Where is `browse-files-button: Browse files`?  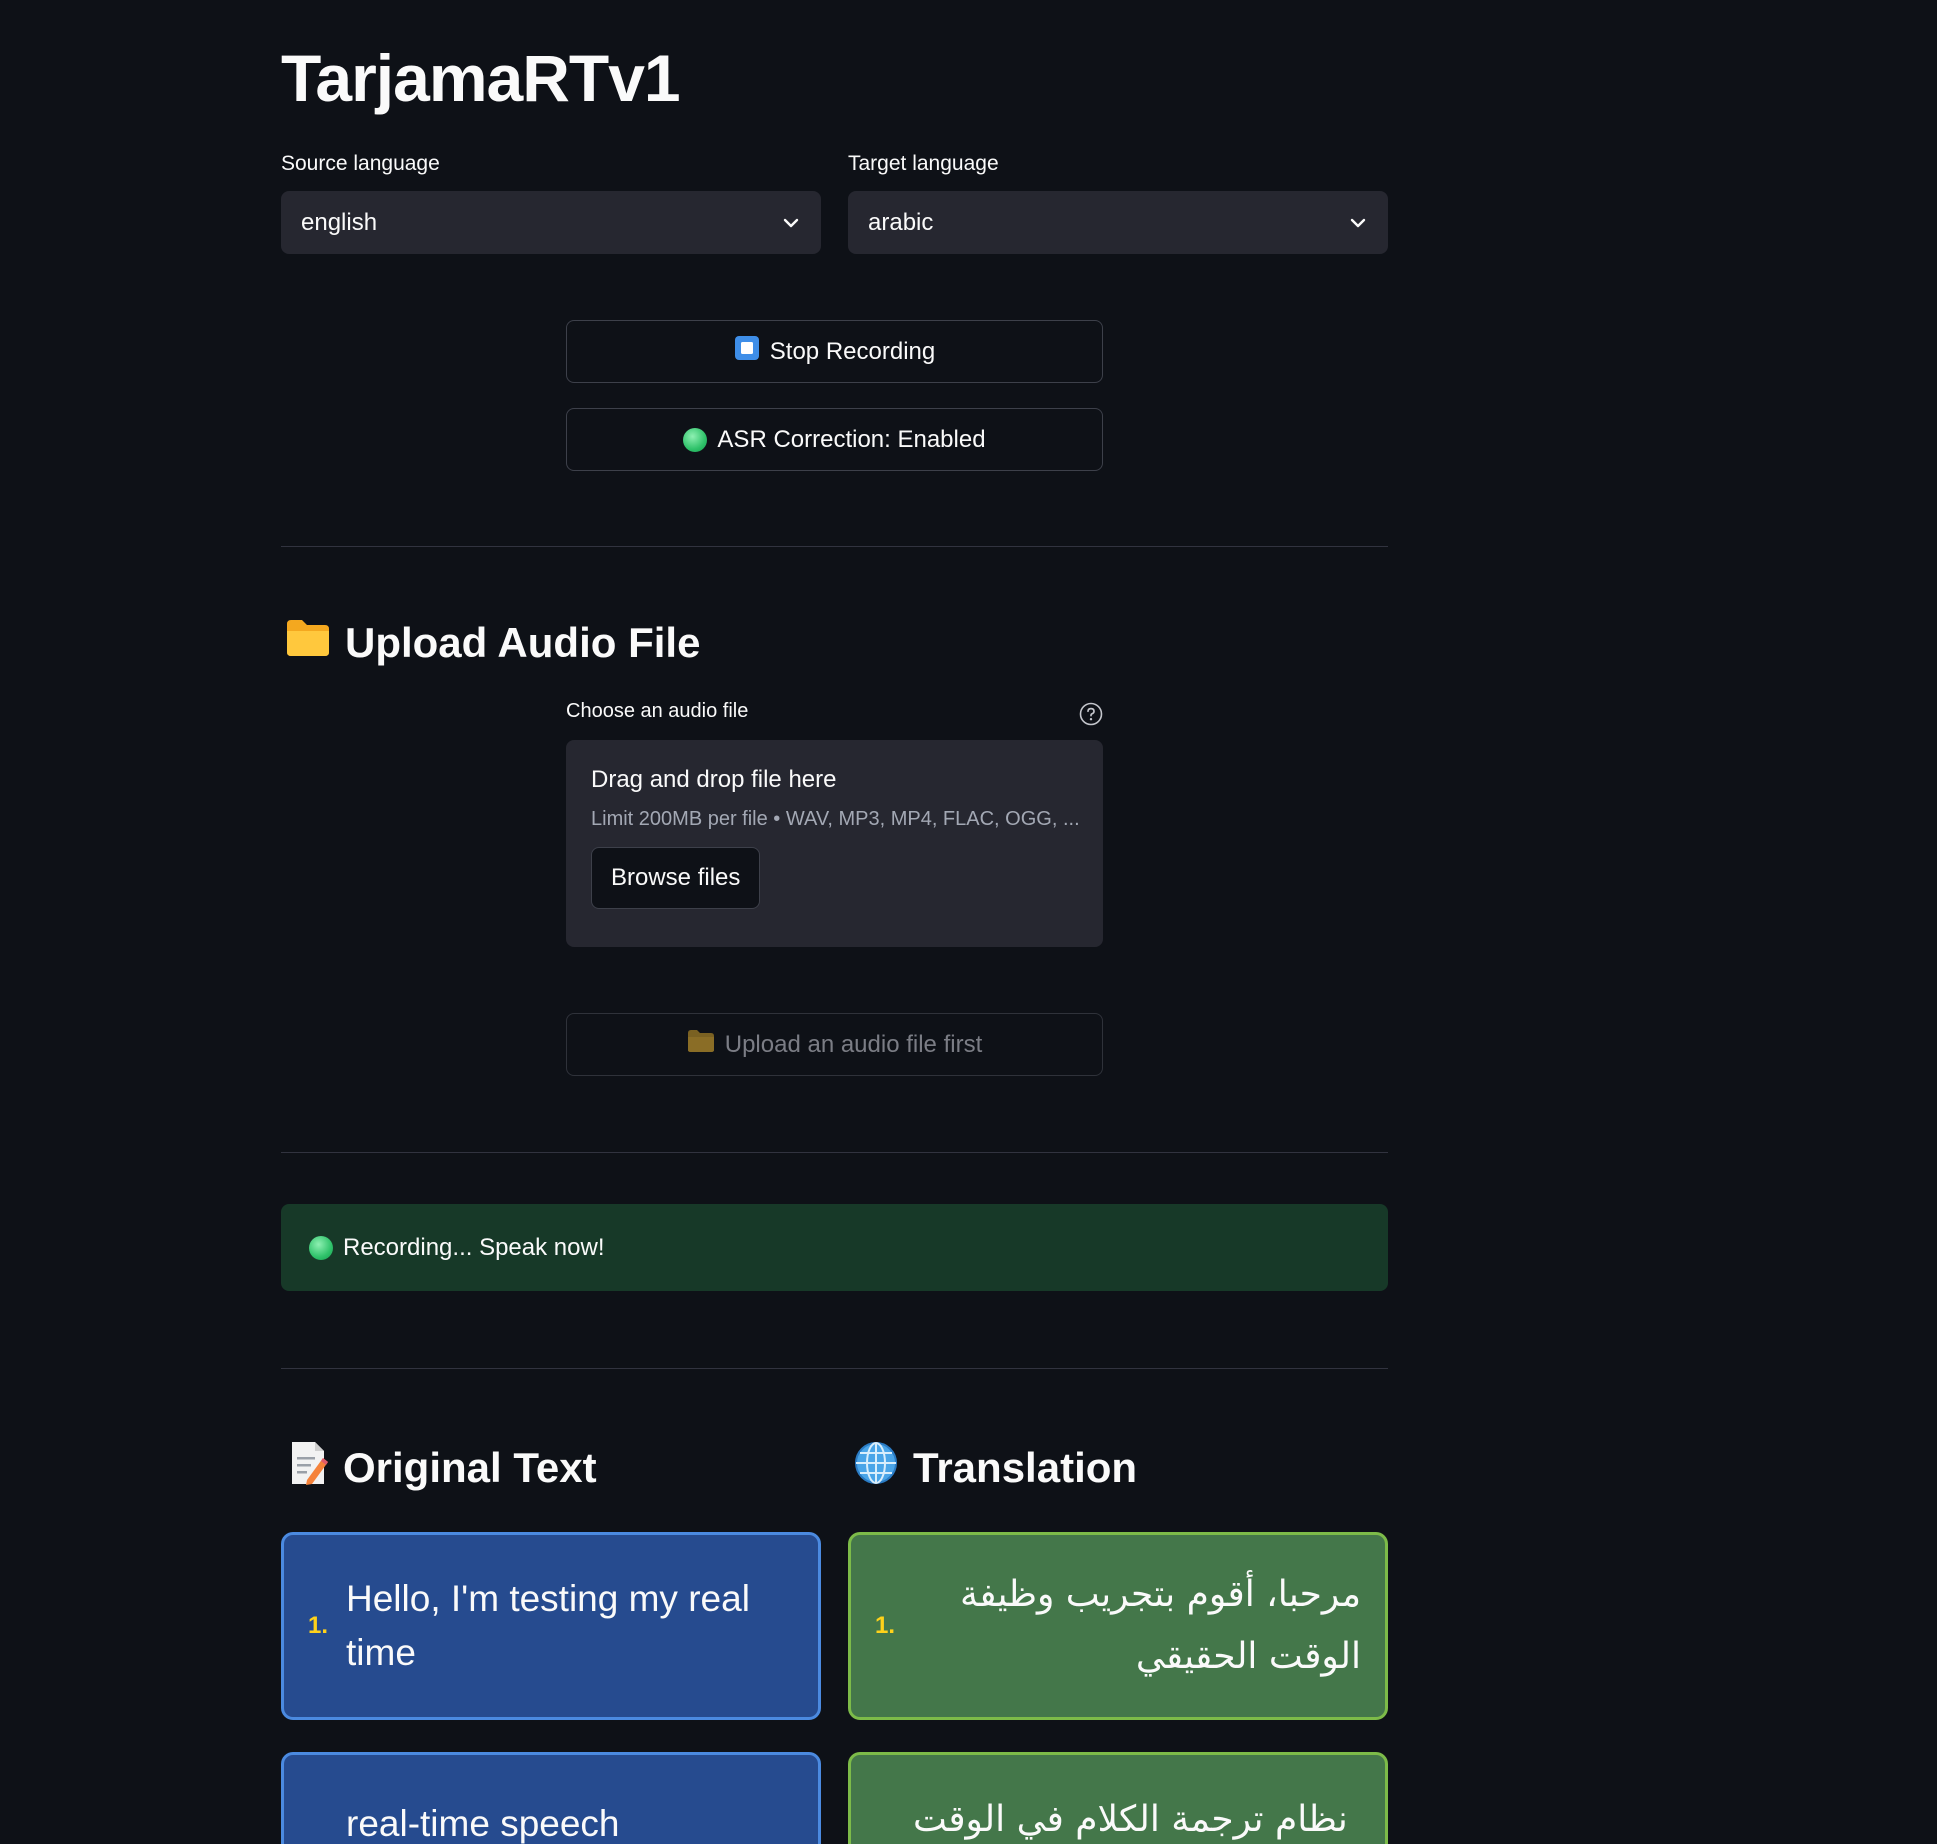 browse-files-button: Browse files is located at coordinates (676, 878).